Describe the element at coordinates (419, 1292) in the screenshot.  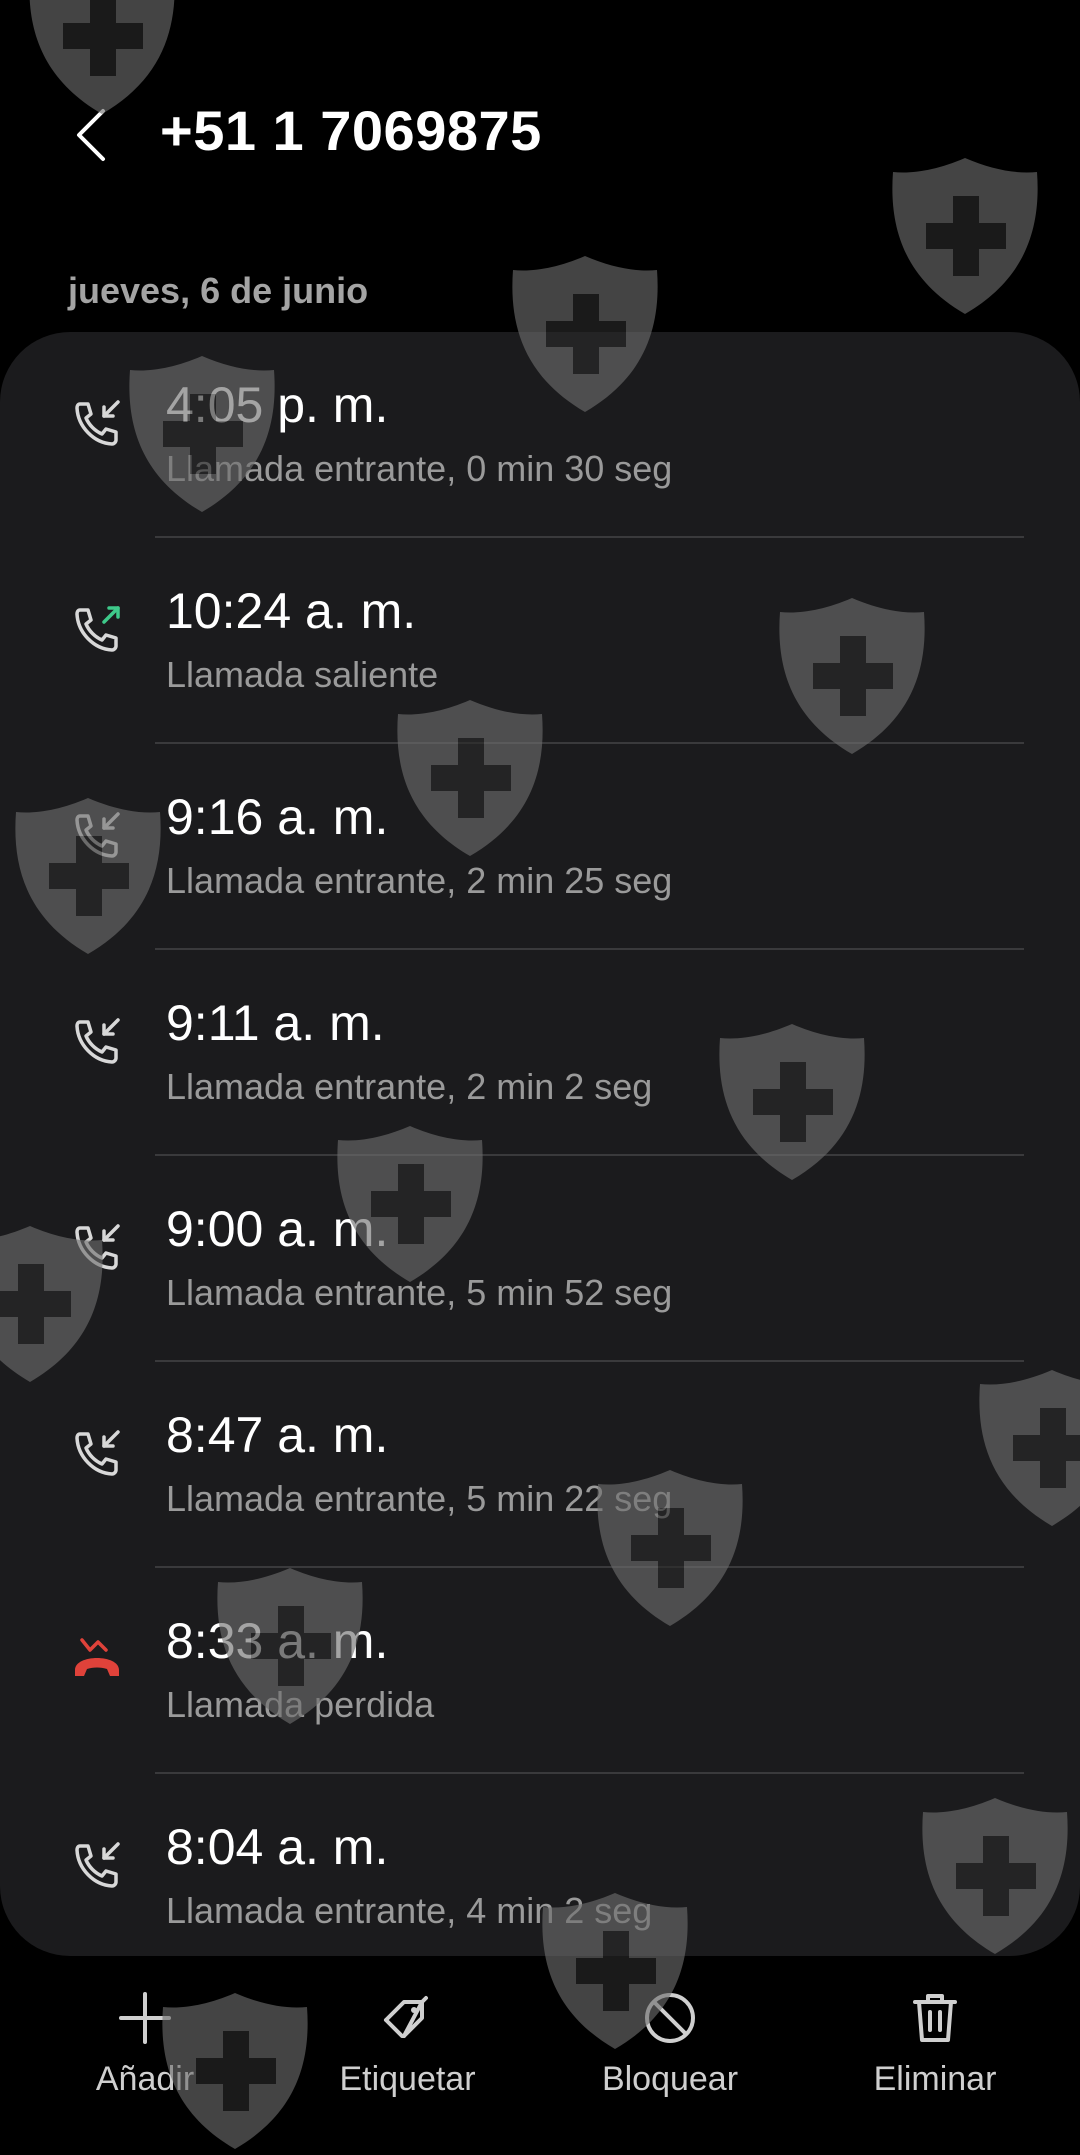
I see `call-description: Llamada entrante, 5 min 52 seg` at that location.